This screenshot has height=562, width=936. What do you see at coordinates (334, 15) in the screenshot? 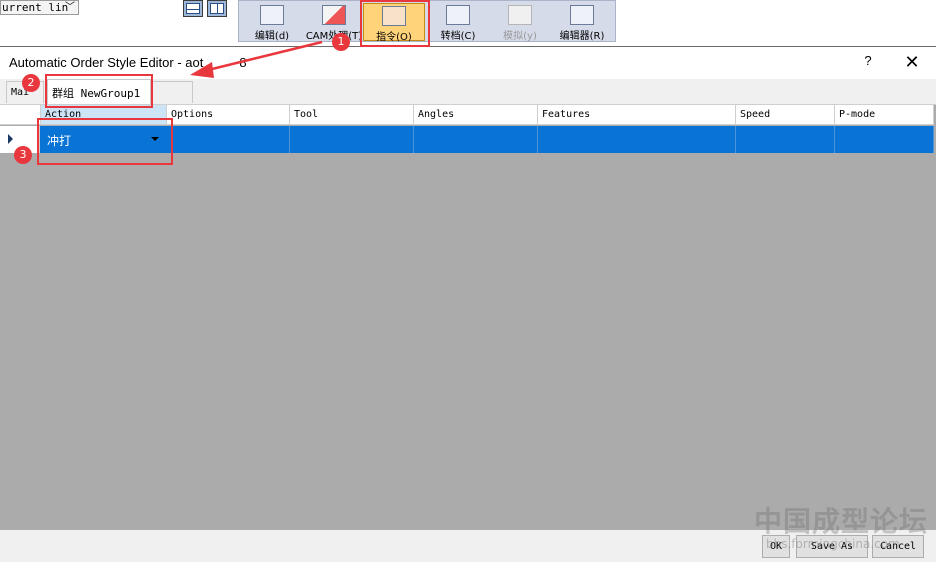
I see `cam-process-icon` at bounding box center [334, 15].